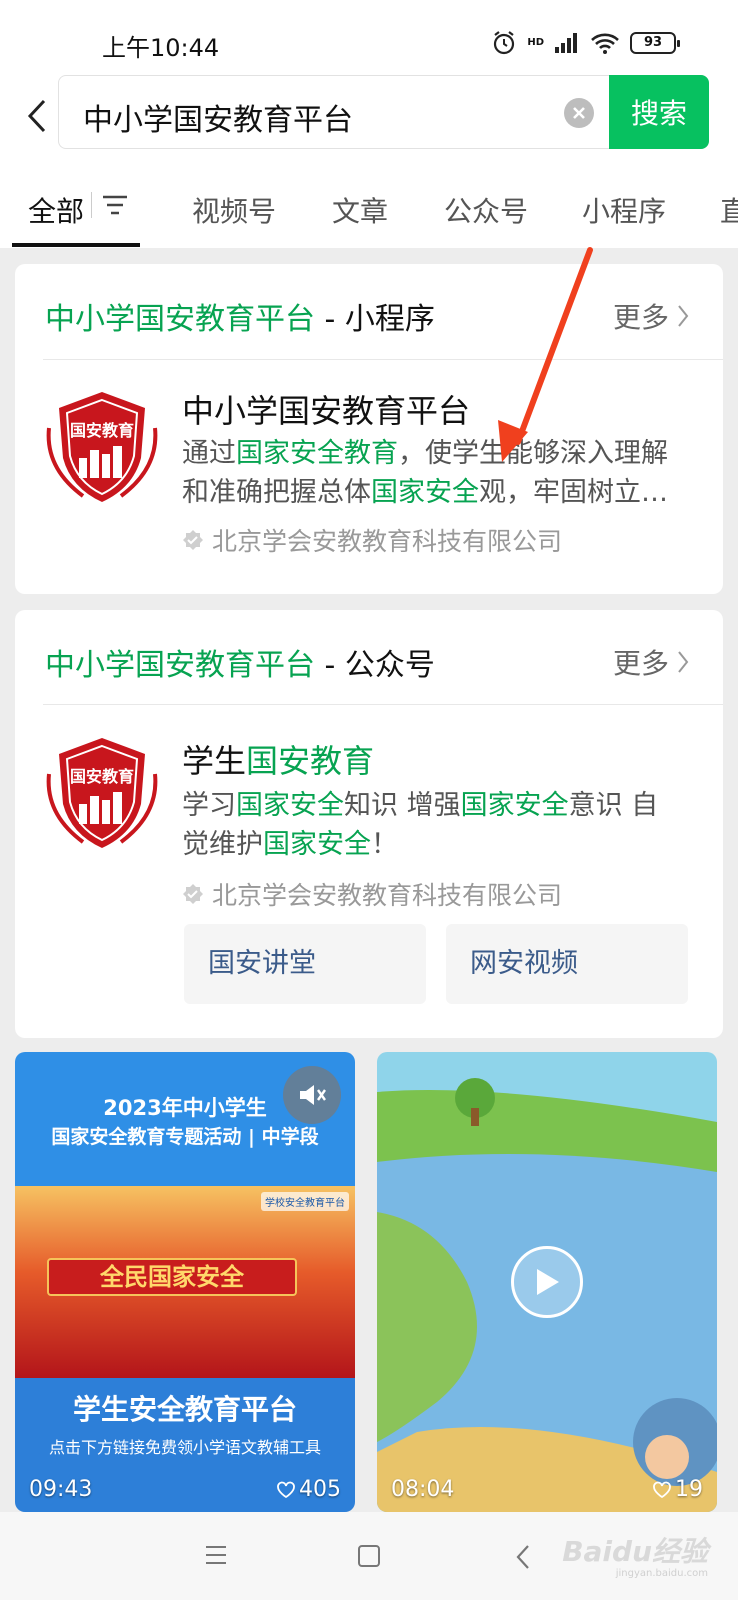  Describe the element at coordinates (566, 43) in the screenshot. I see `signal-icon` at that location.